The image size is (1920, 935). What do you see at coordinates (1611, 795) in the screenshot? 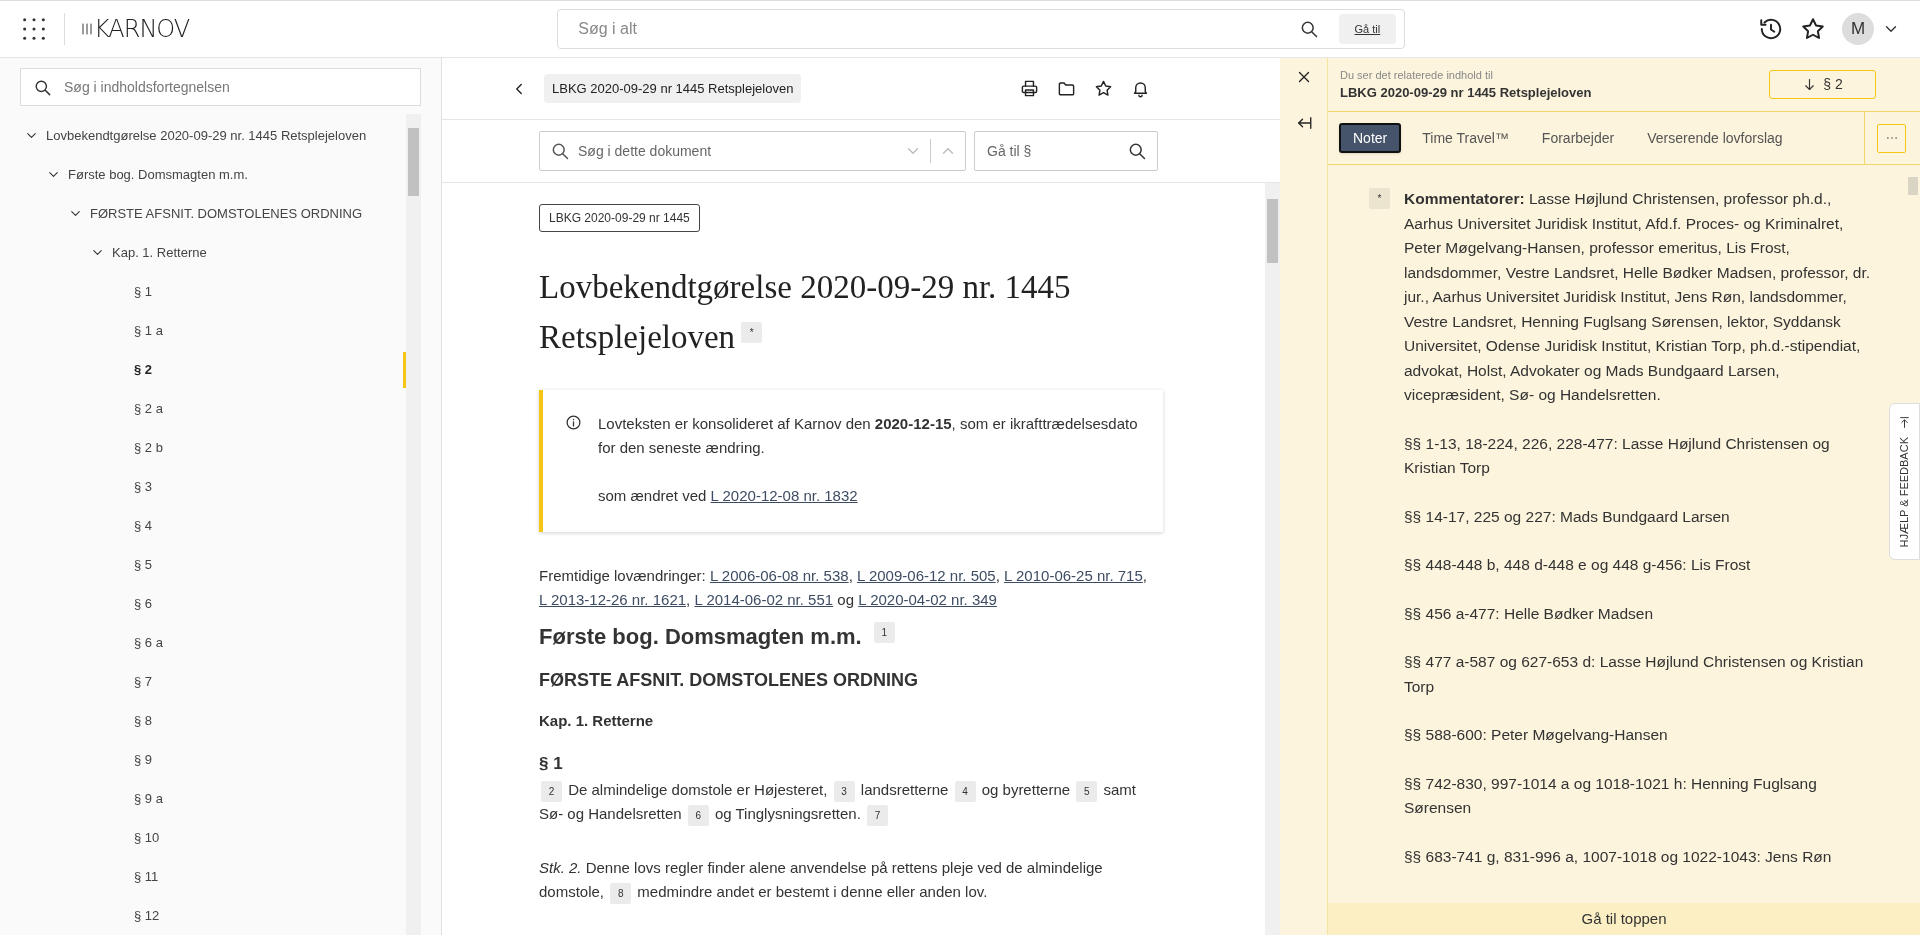
I see `note-text: §§ 742-830, 997-1014 a og 1018-1021 h: Henning Fuglsang Sørensen` at bounding box center [1611, 795].